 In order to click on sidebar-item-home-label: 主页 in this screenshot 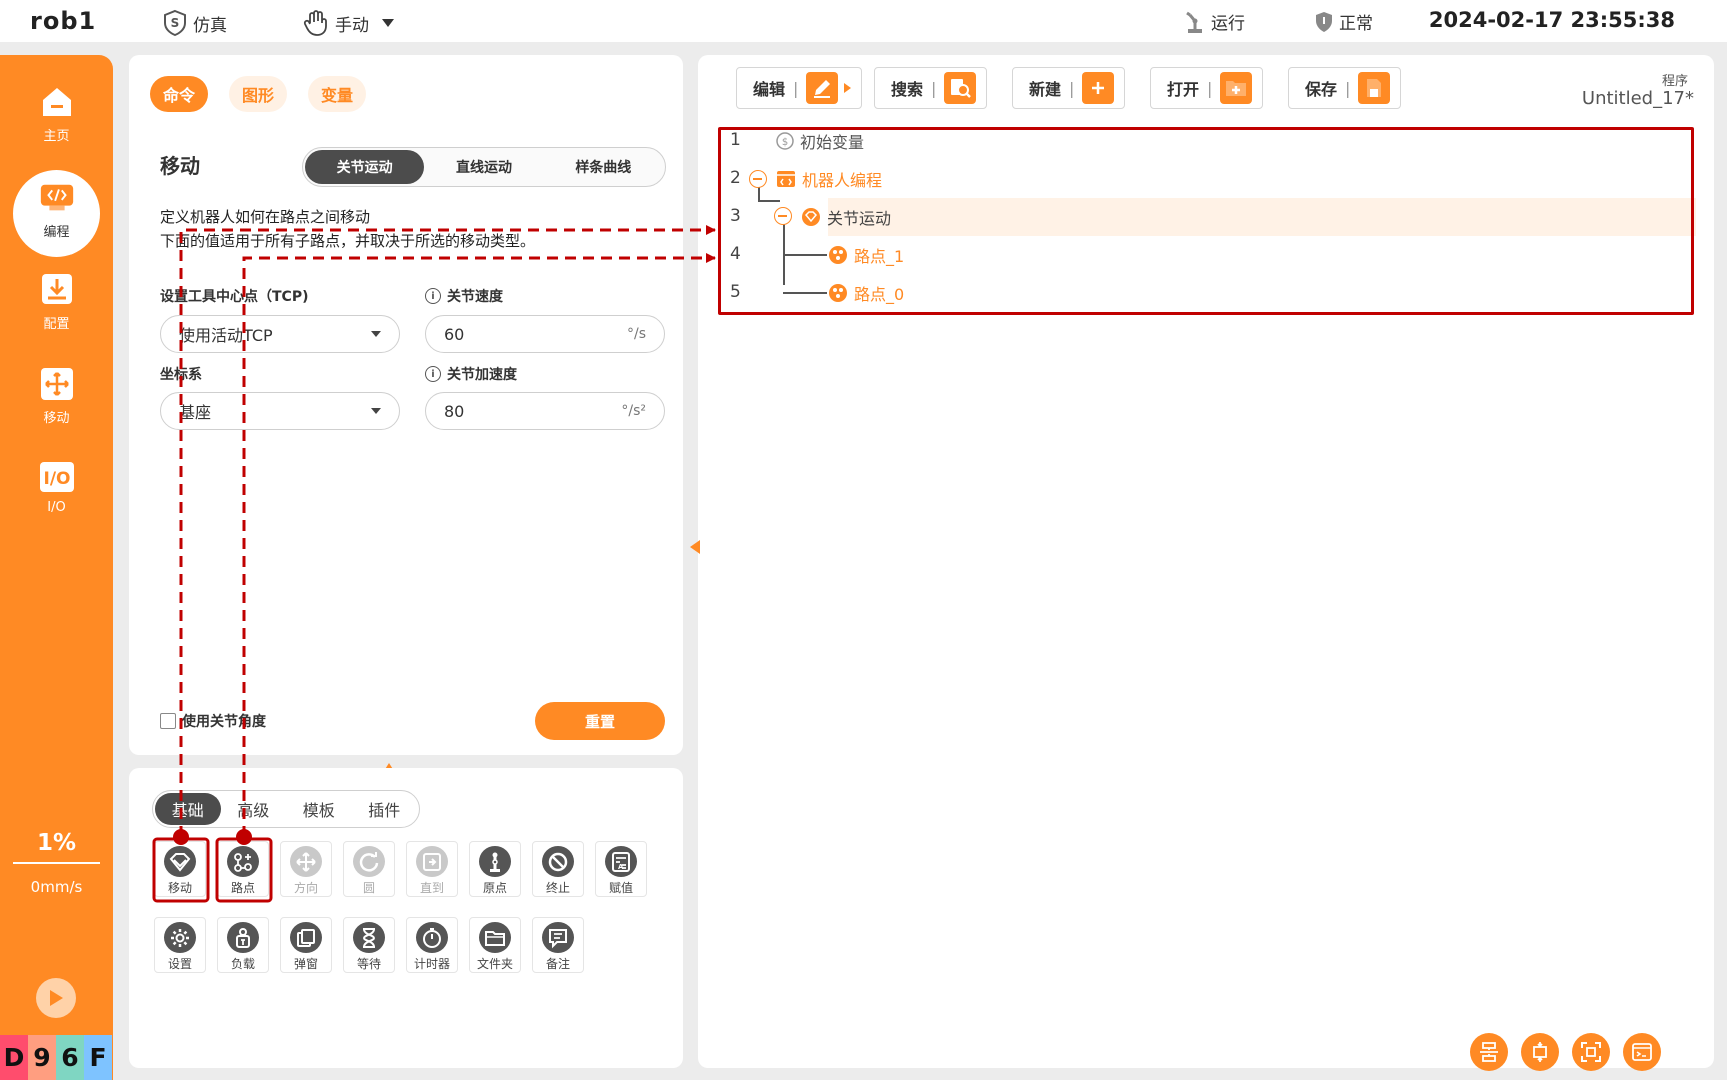, I will do `click(56, 136)`.